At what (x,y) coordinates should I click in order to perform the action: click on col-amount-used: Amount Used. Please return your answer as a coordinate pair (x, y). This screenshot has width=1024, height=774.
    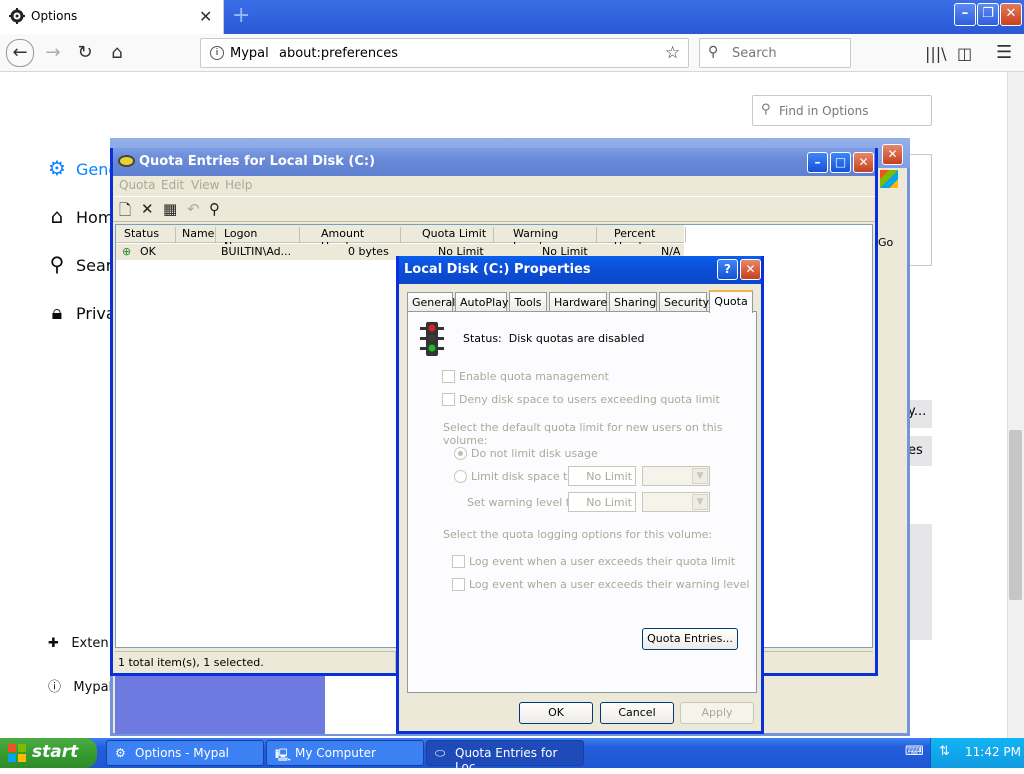
    Looking at the image, I should click on (361, 240).